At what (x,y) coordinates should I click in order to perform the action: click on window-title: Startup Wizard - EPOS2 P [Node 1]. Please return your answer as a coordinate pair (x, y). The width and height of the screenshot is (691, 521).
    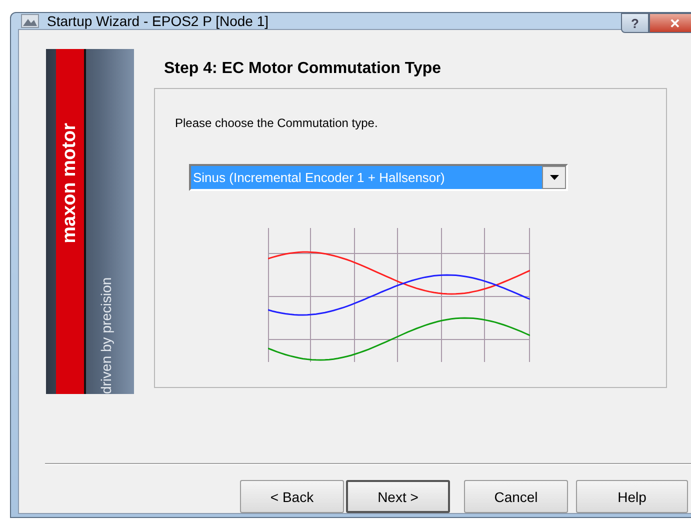
    Looking at the image, I should click on (158, 21).